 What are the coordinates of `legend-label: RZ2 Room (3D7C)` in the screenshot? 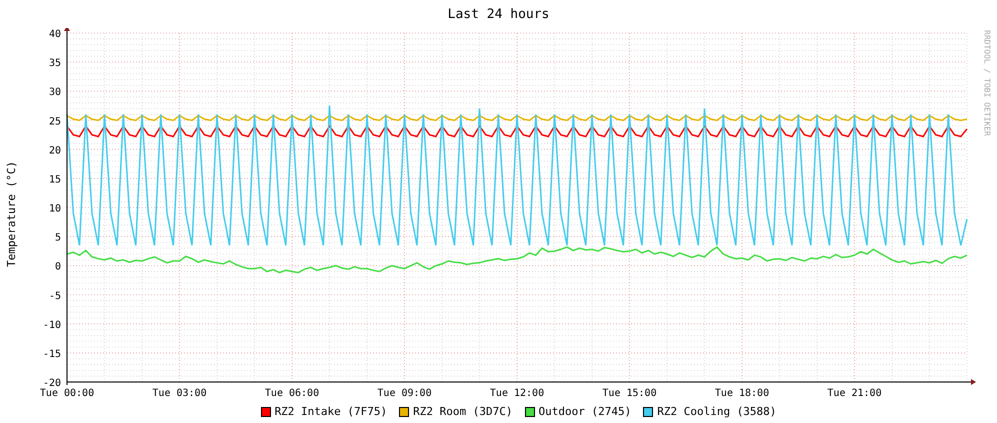 It's located at (462, 411).